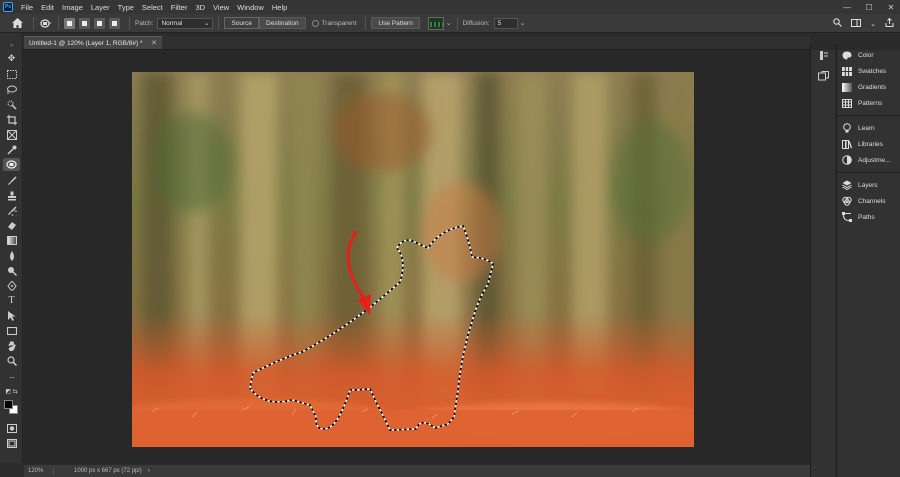  Describe the element at coordinates (868, 115) in the screenshot. I see `panel-group-divider` at that location.